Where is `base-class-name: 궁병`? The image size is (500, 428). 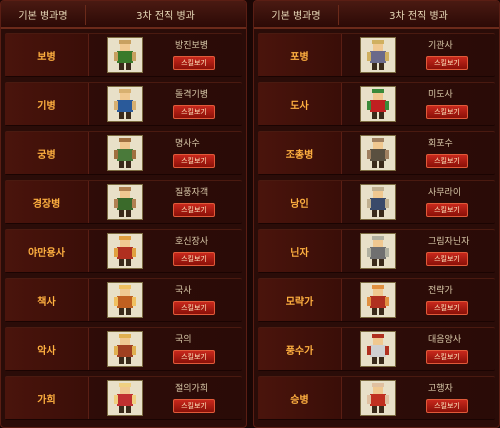 base-class-name: 궁병 is located at coordinates (47, 153).